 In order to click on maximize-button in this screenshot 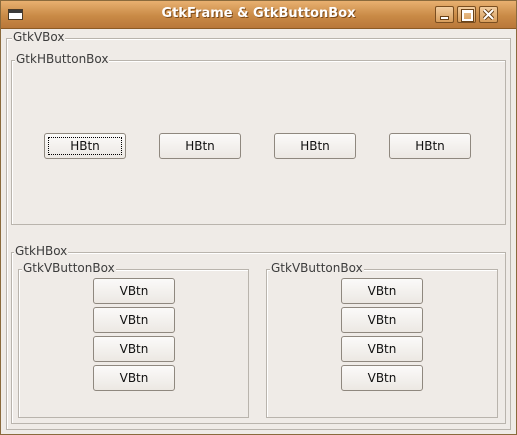, I will do `click(466, 14)`.